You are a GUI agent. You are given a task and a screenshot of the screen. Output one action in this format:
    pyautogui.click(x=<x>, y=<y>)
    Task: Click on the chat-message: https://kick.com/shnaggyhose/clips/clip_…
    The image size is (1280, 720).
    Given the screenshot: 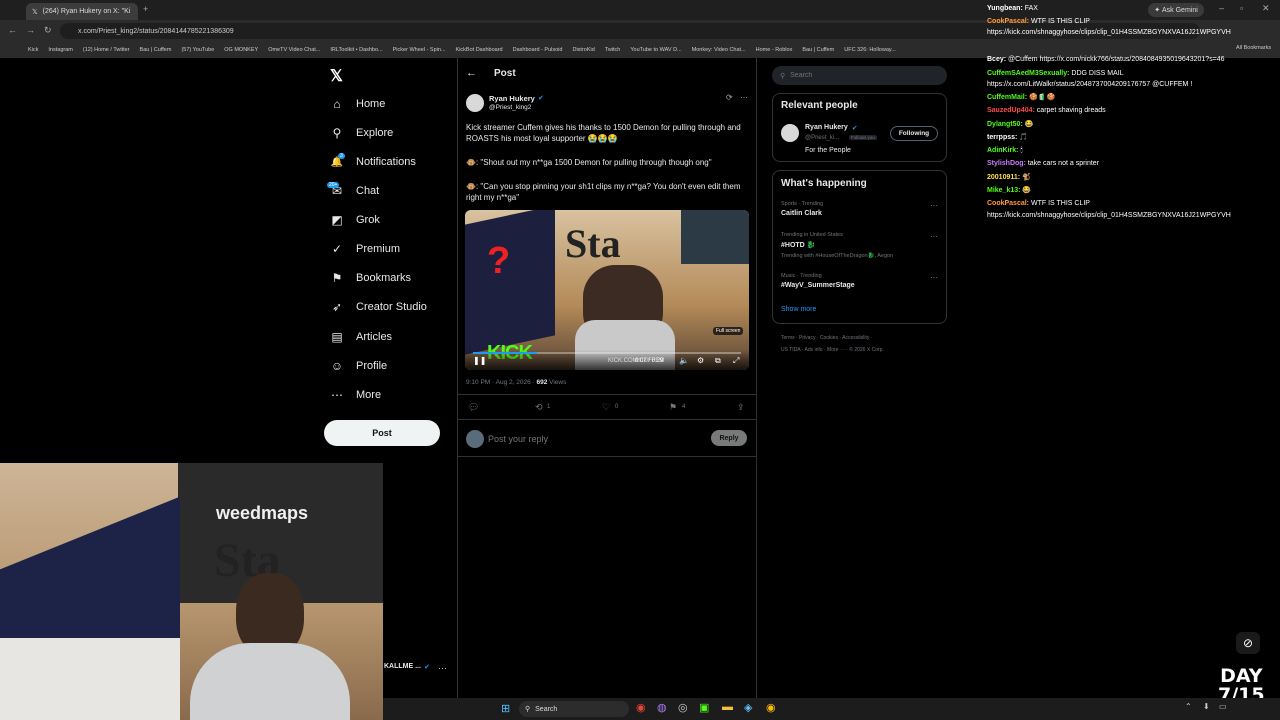 What is the action you would take?
    pyautogui.click(x=1109, y=215)
    